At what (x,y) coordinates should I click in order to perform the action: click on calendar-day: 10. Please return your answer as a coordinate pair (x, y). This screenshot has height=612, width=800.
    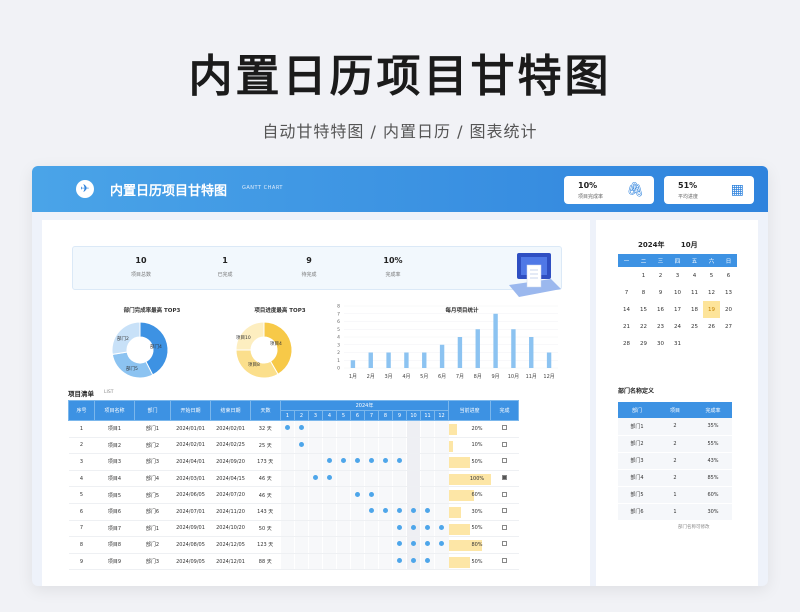
    Looking at the image, I should click on (677, 292).